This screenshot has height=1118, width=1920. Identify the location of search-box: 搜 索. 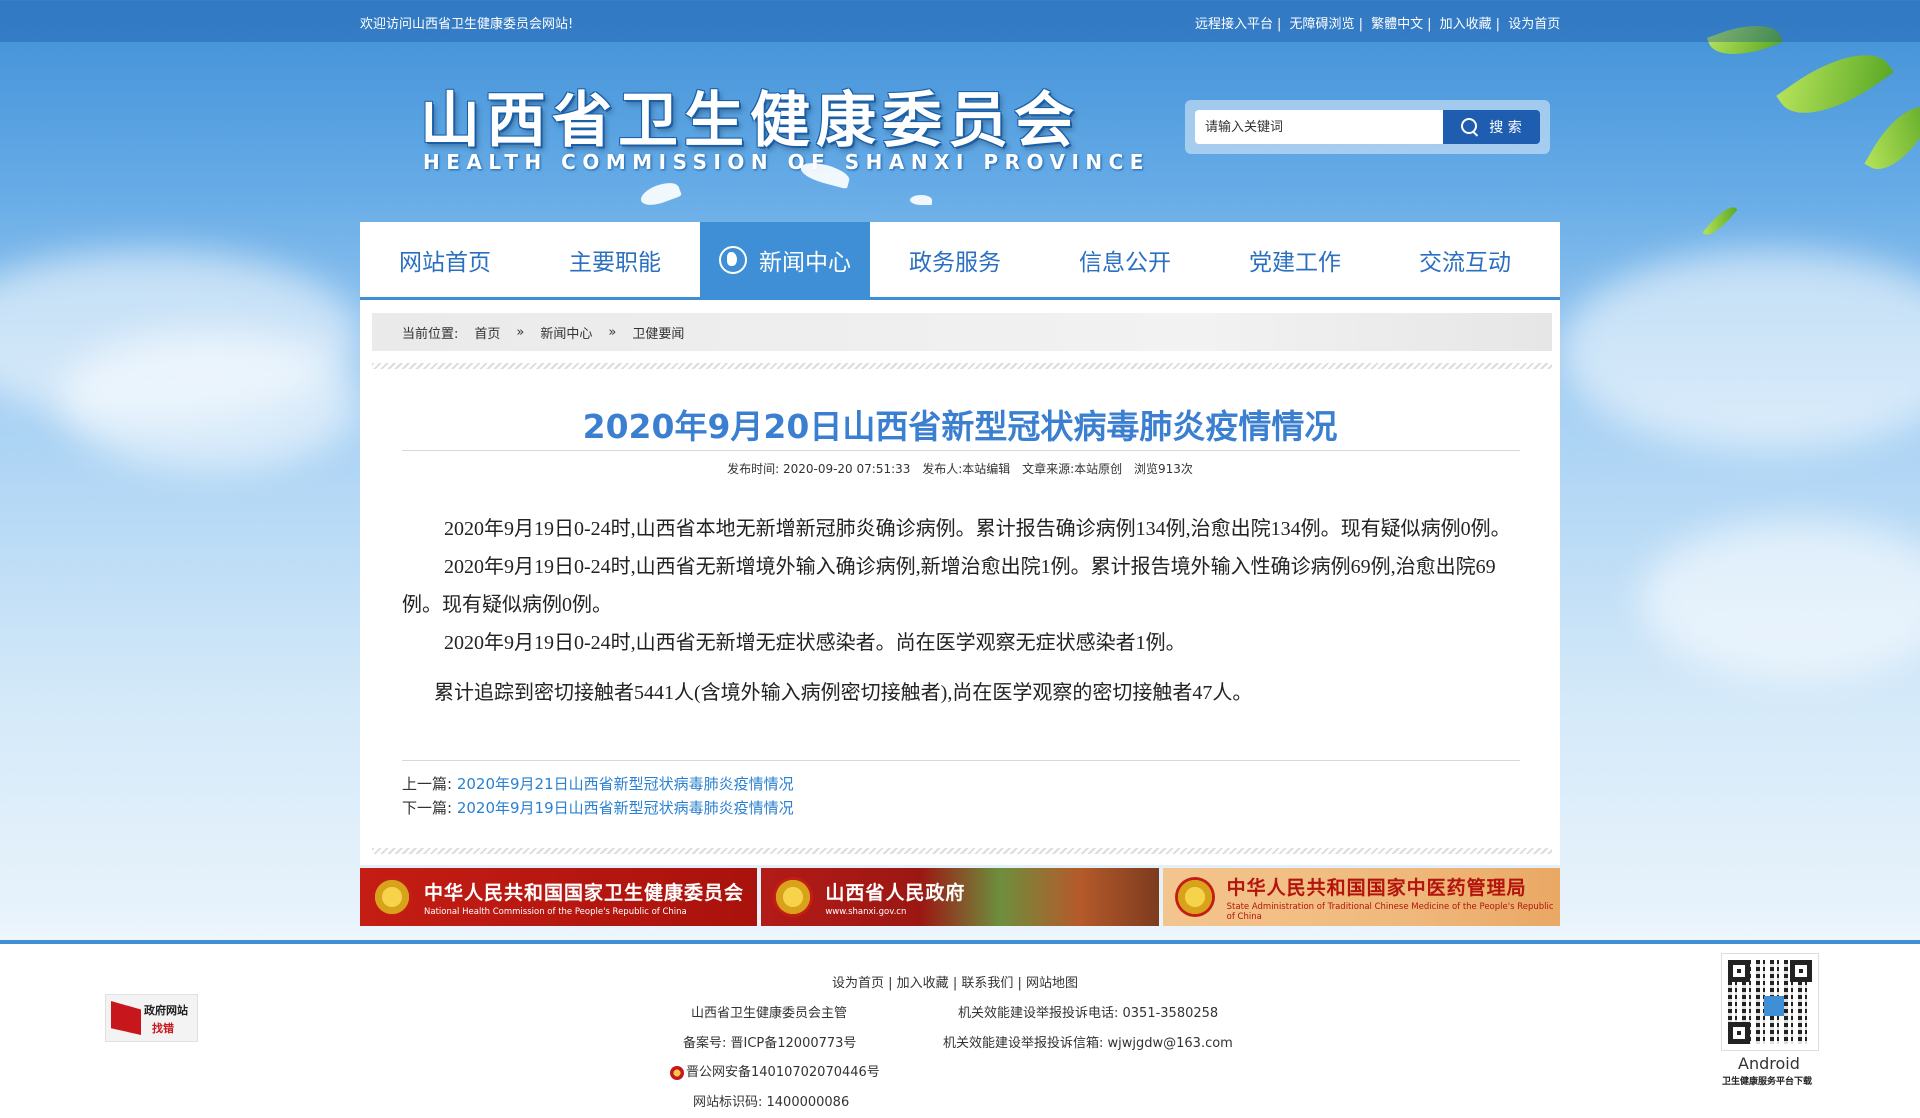
(1367, 127).